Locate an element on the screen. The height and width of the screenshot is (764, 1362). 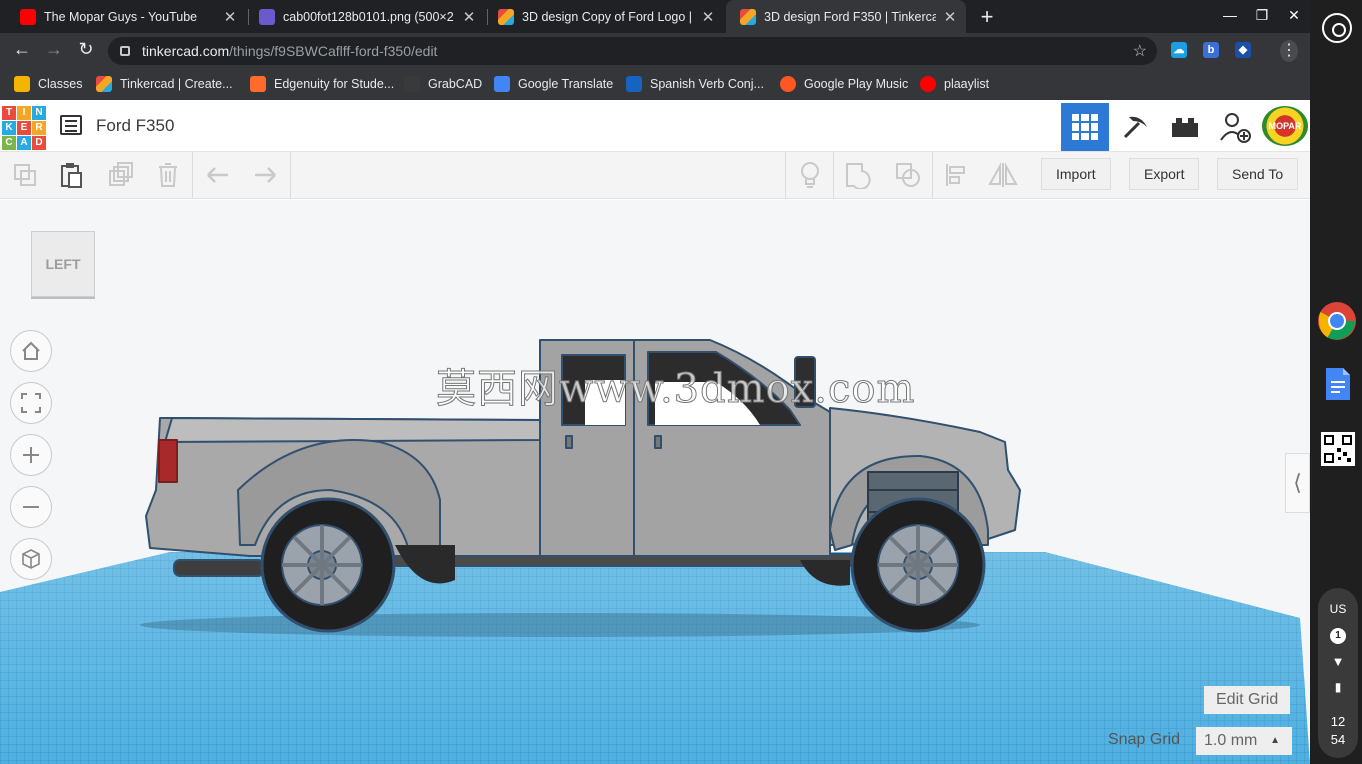
clock-minute: 54 is located at coordinates (1338, 739).